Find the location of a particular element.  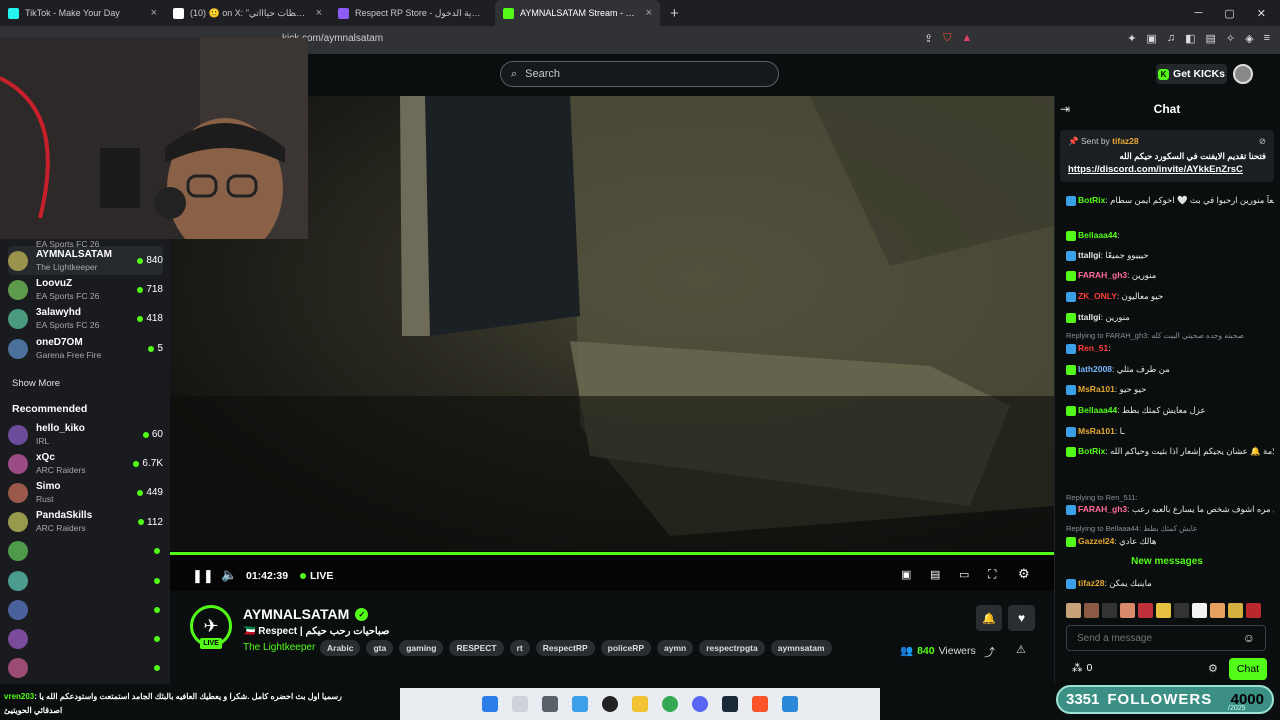

widgets-icon is located at coordinates (580, 704).